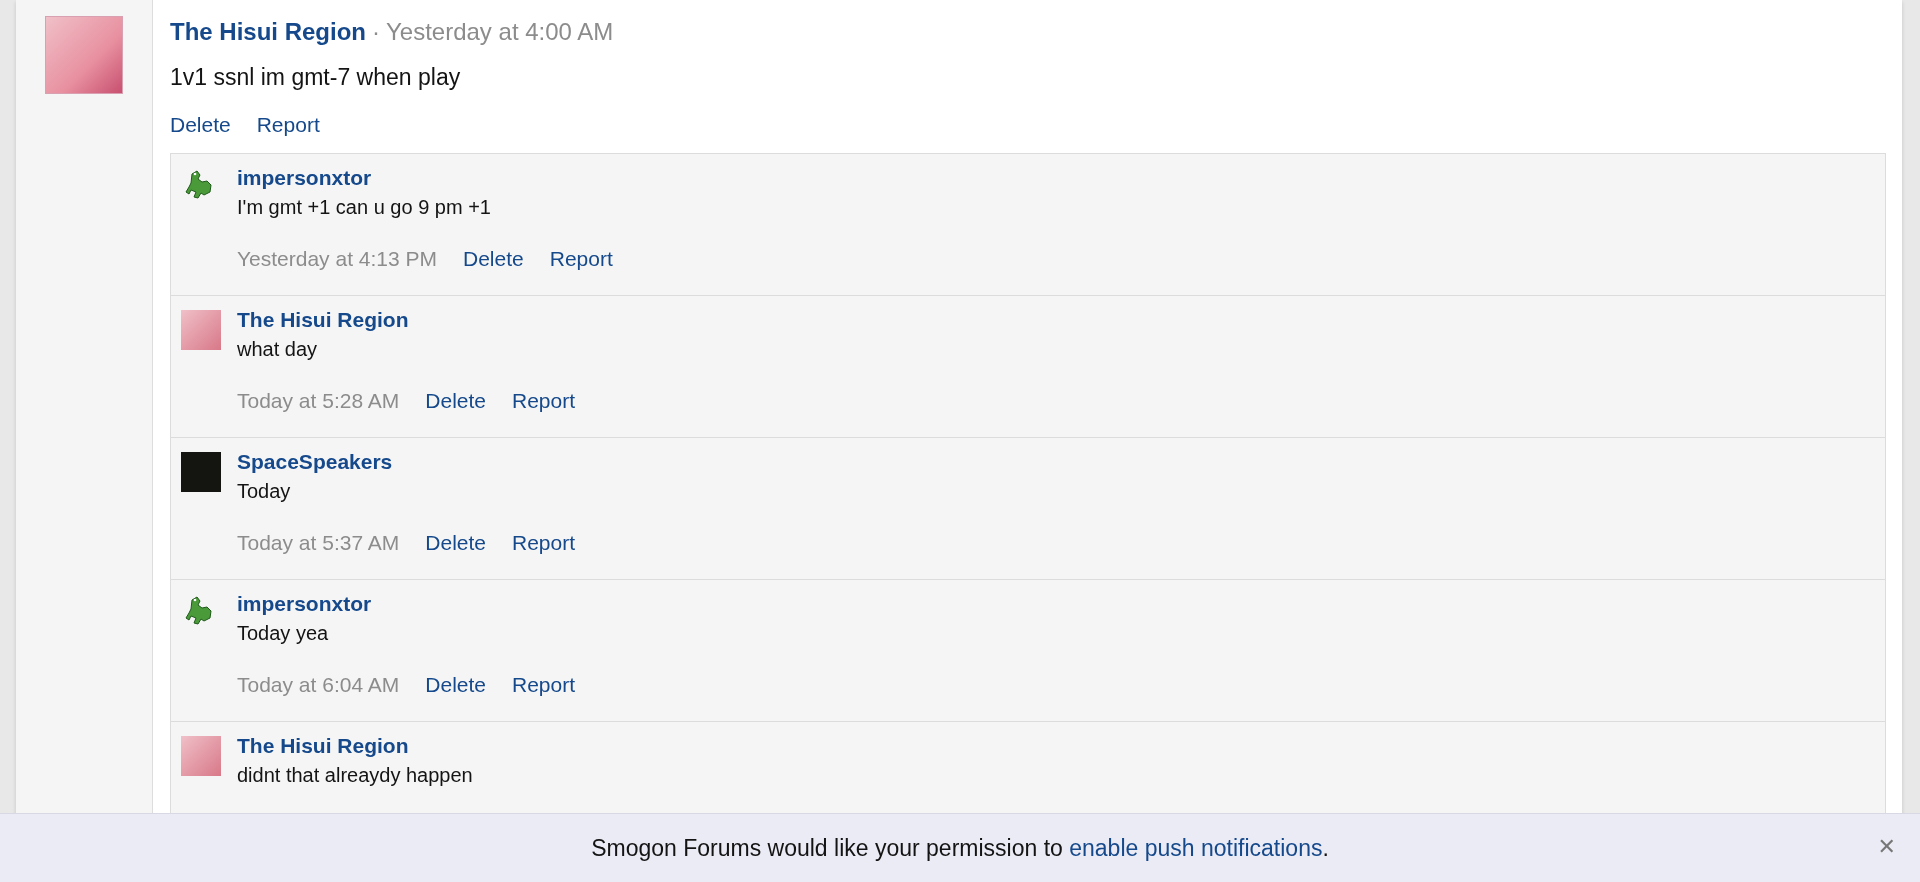 The image size is (1920, 882). Describe the element at coordinates (318, 401) in the screenshot. I see `comment-time: Today at 5:28 AM` at that location.